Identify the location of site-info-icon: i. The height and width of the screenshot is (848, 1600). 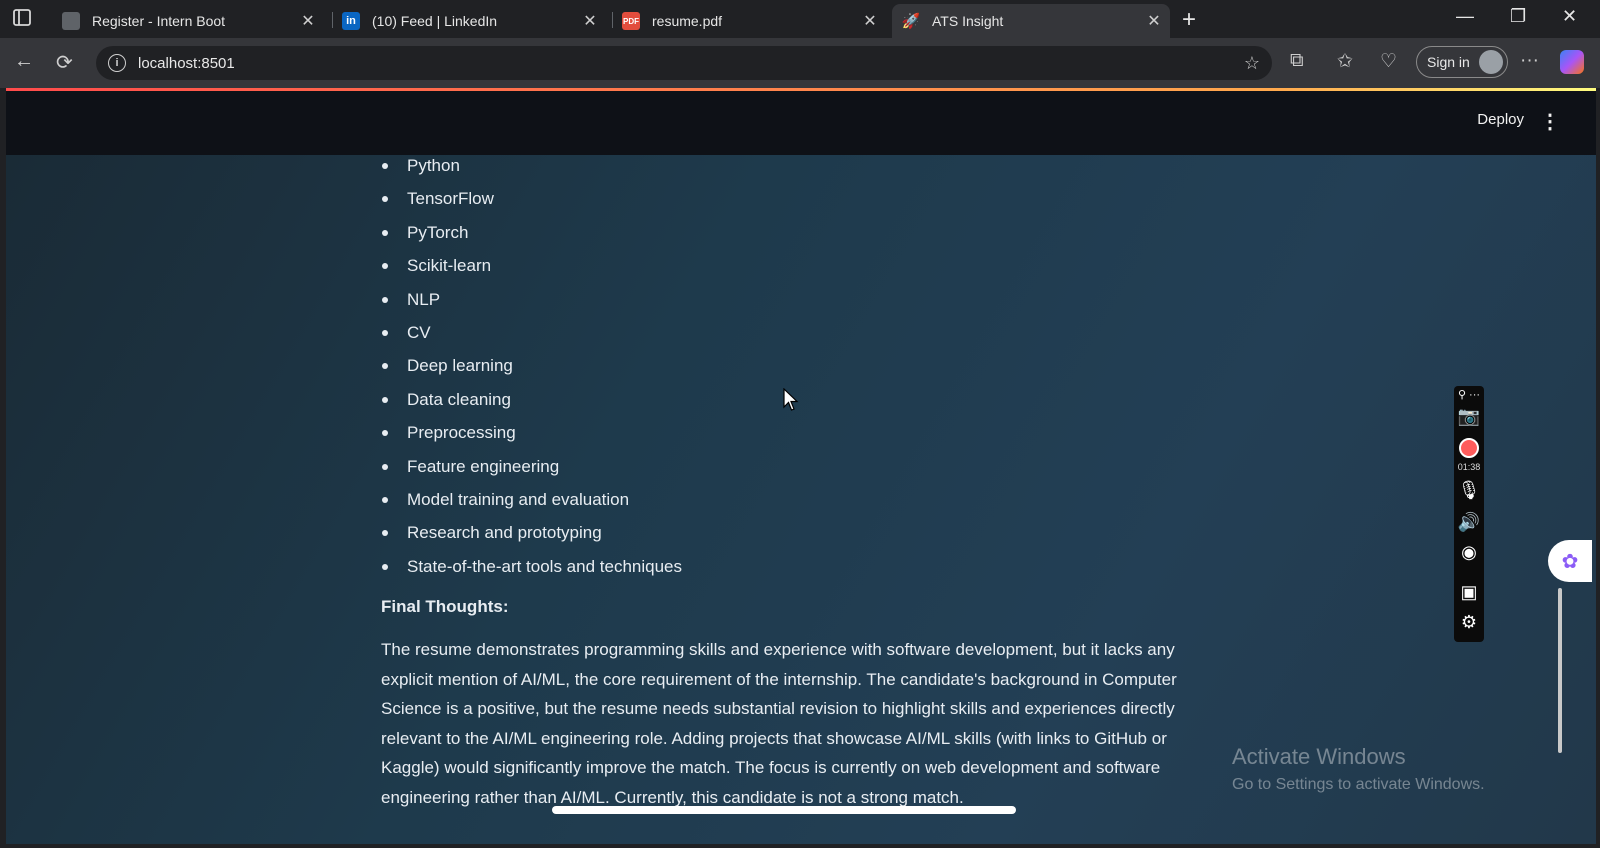
(117, 63).